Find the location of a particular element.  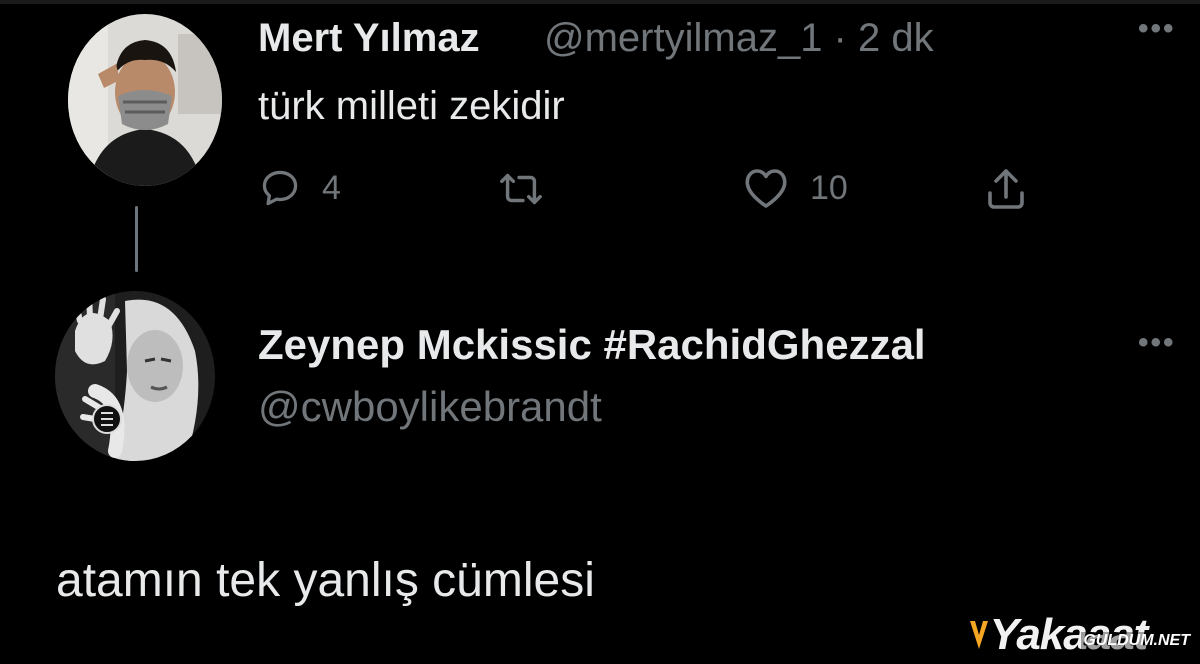

like-count: 10 is located at coordinates (829, 187).